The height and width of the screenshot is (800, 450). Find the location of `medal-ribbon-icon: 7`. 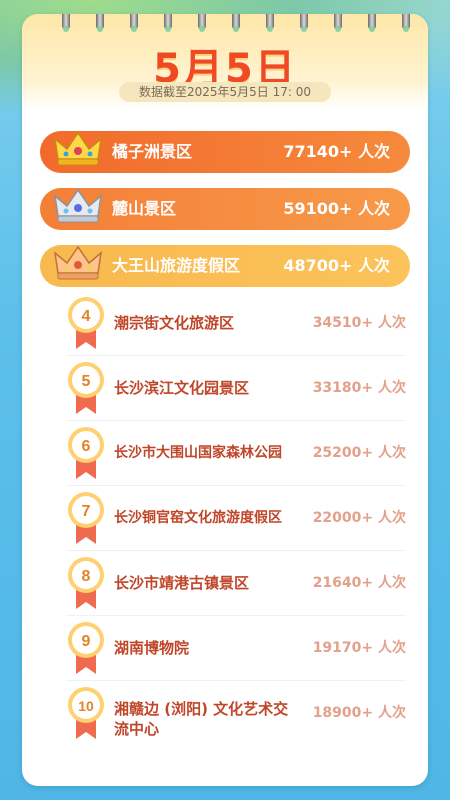

medal-ribbon-icon: 7 is located at coordinates (86, 518).